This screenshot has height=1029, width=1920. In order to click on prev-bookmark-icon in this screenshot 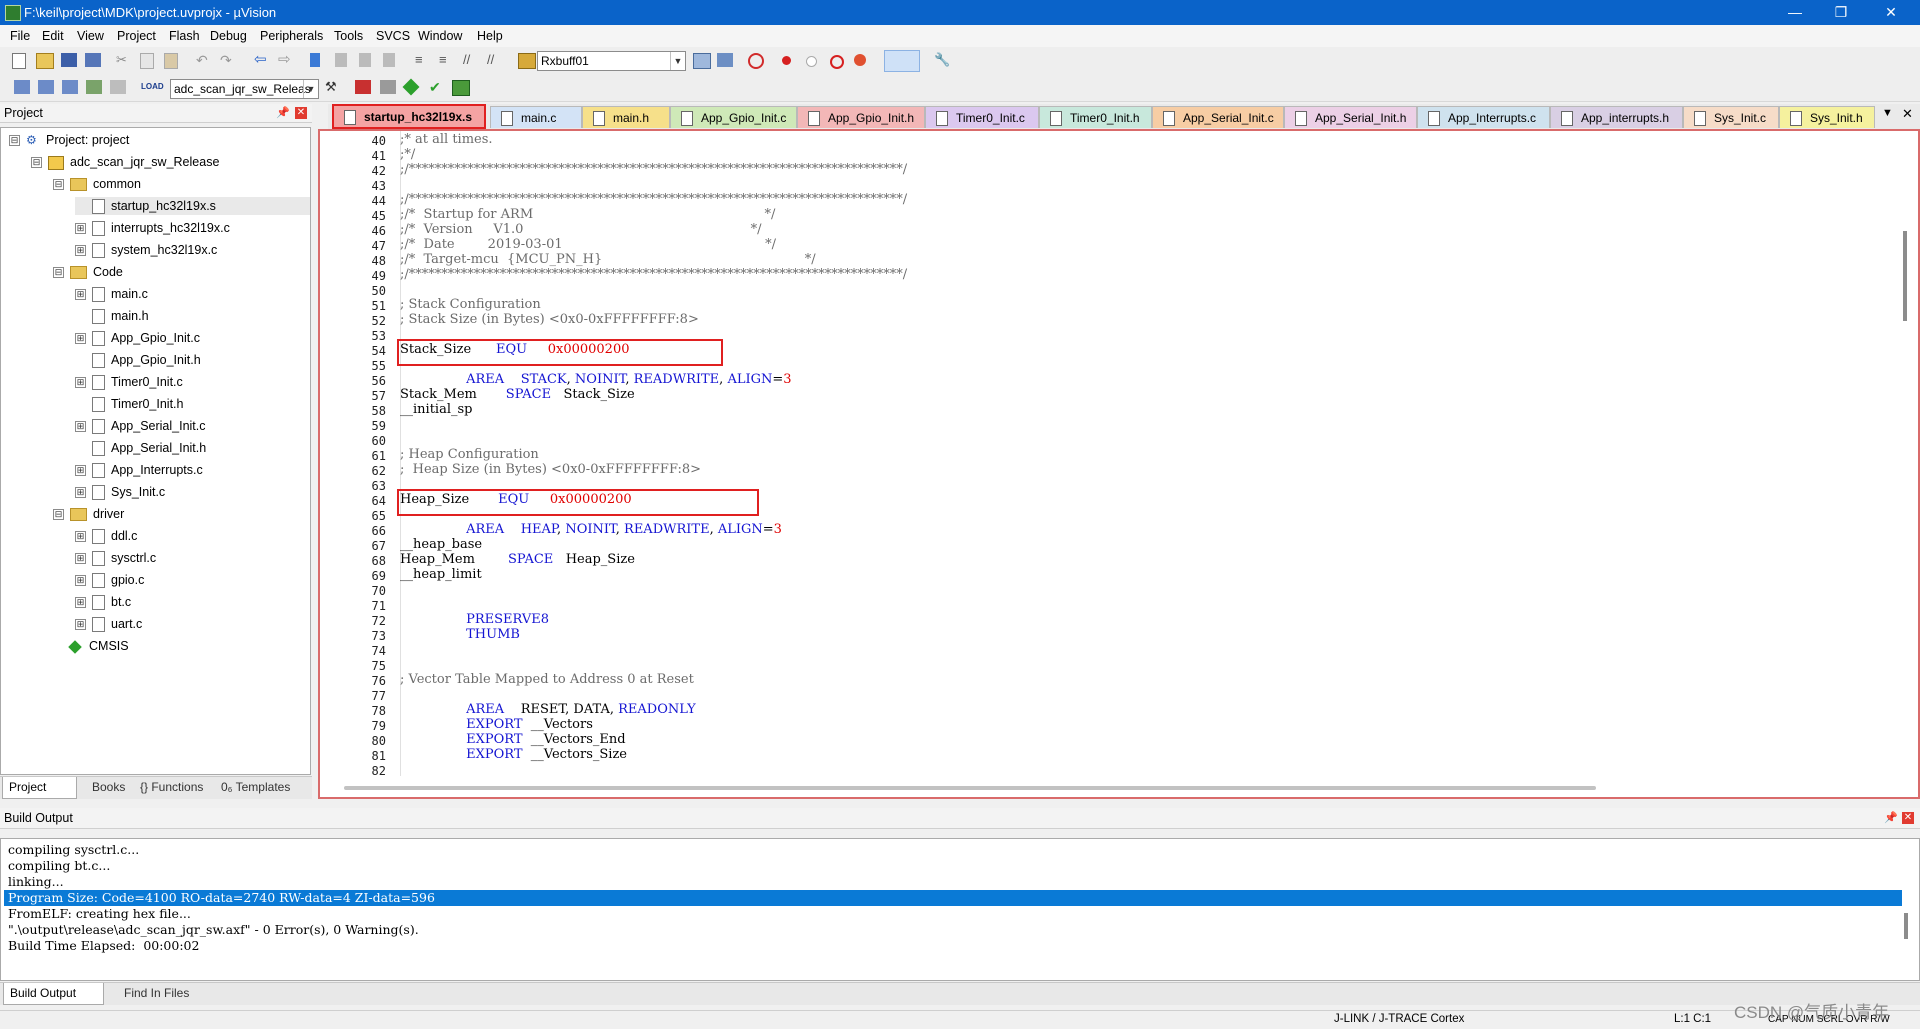, I will do `click(341, 60)`.